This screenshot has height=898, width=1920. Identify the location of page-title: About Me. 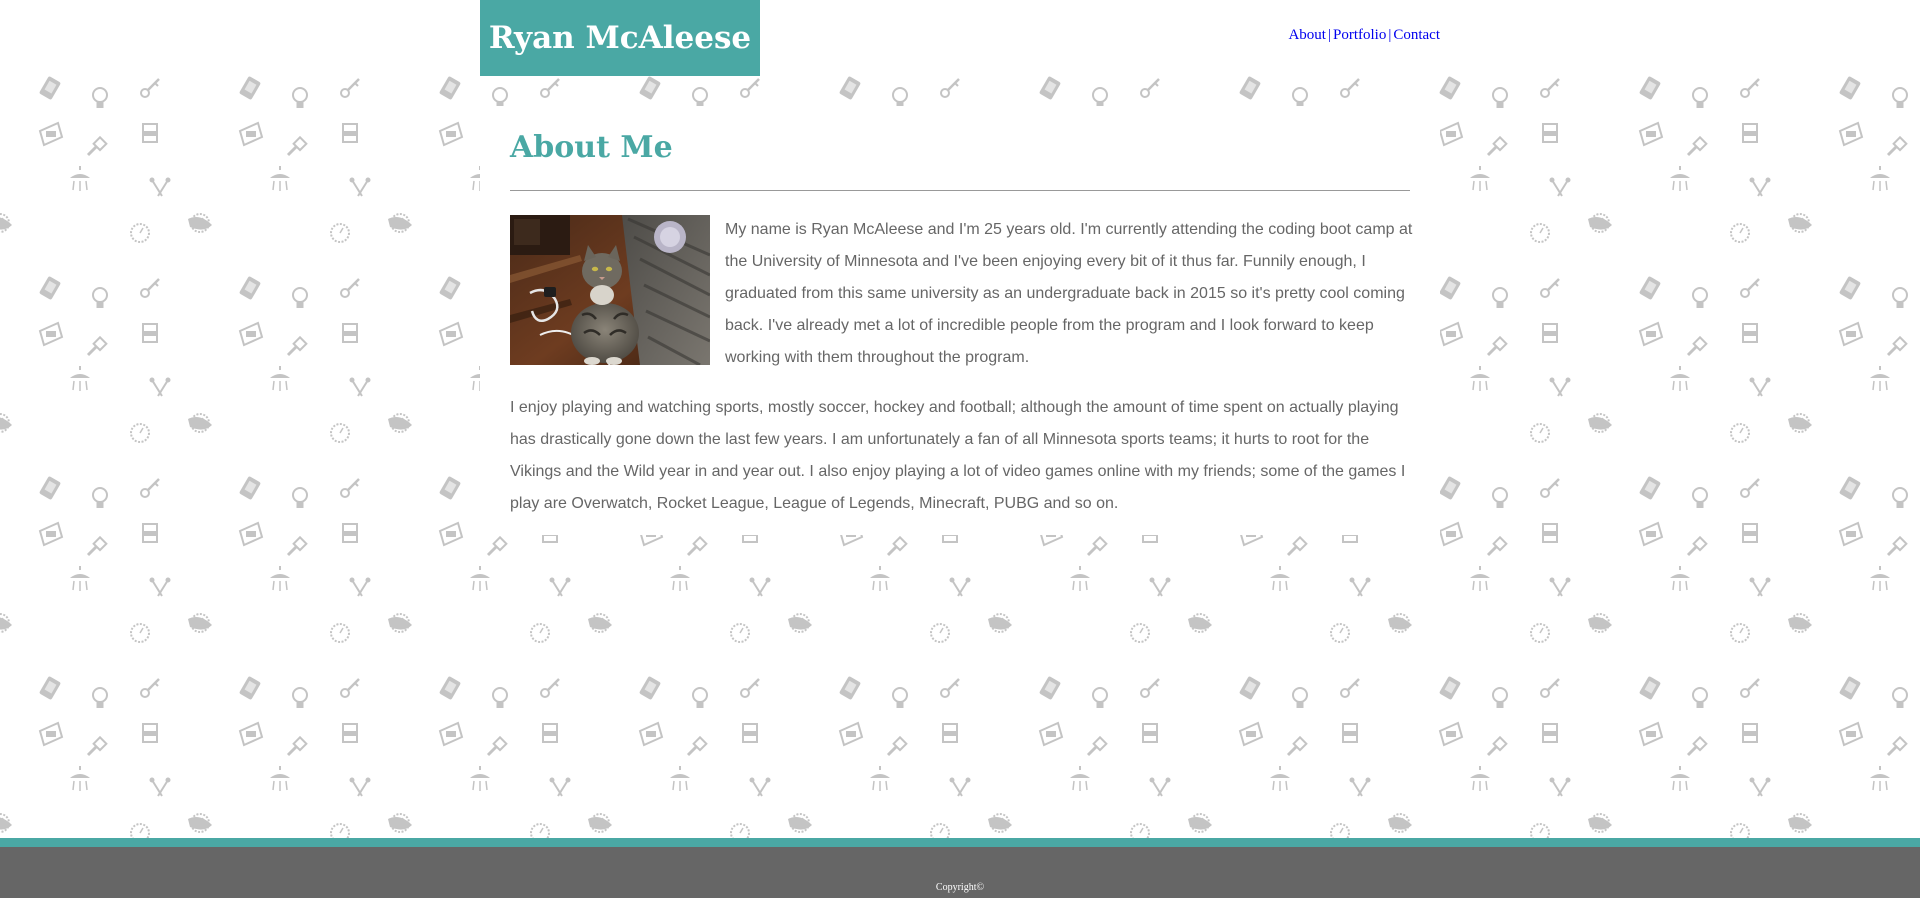
(591, 147).